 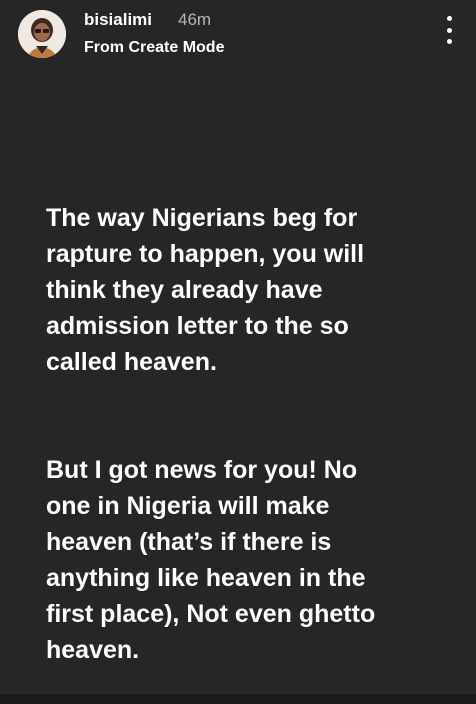 What do you see at coordinates (154, 47) in the screenshot?
I see `story-source-label: From Create Mode` at bounding box center [154, 47].